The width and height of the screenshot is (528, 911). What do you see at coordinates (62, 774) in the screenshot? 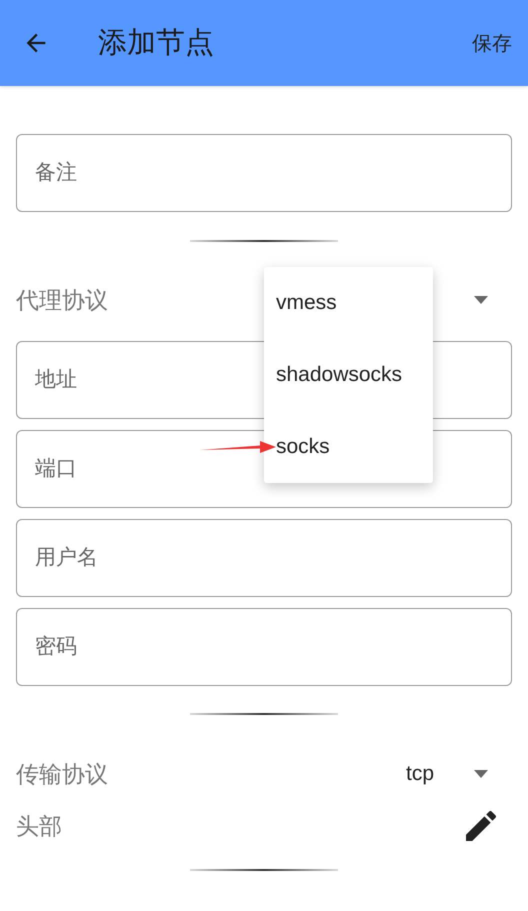
I see `transport-protocol-label: 传输协议` at bounding box center [62, 774].